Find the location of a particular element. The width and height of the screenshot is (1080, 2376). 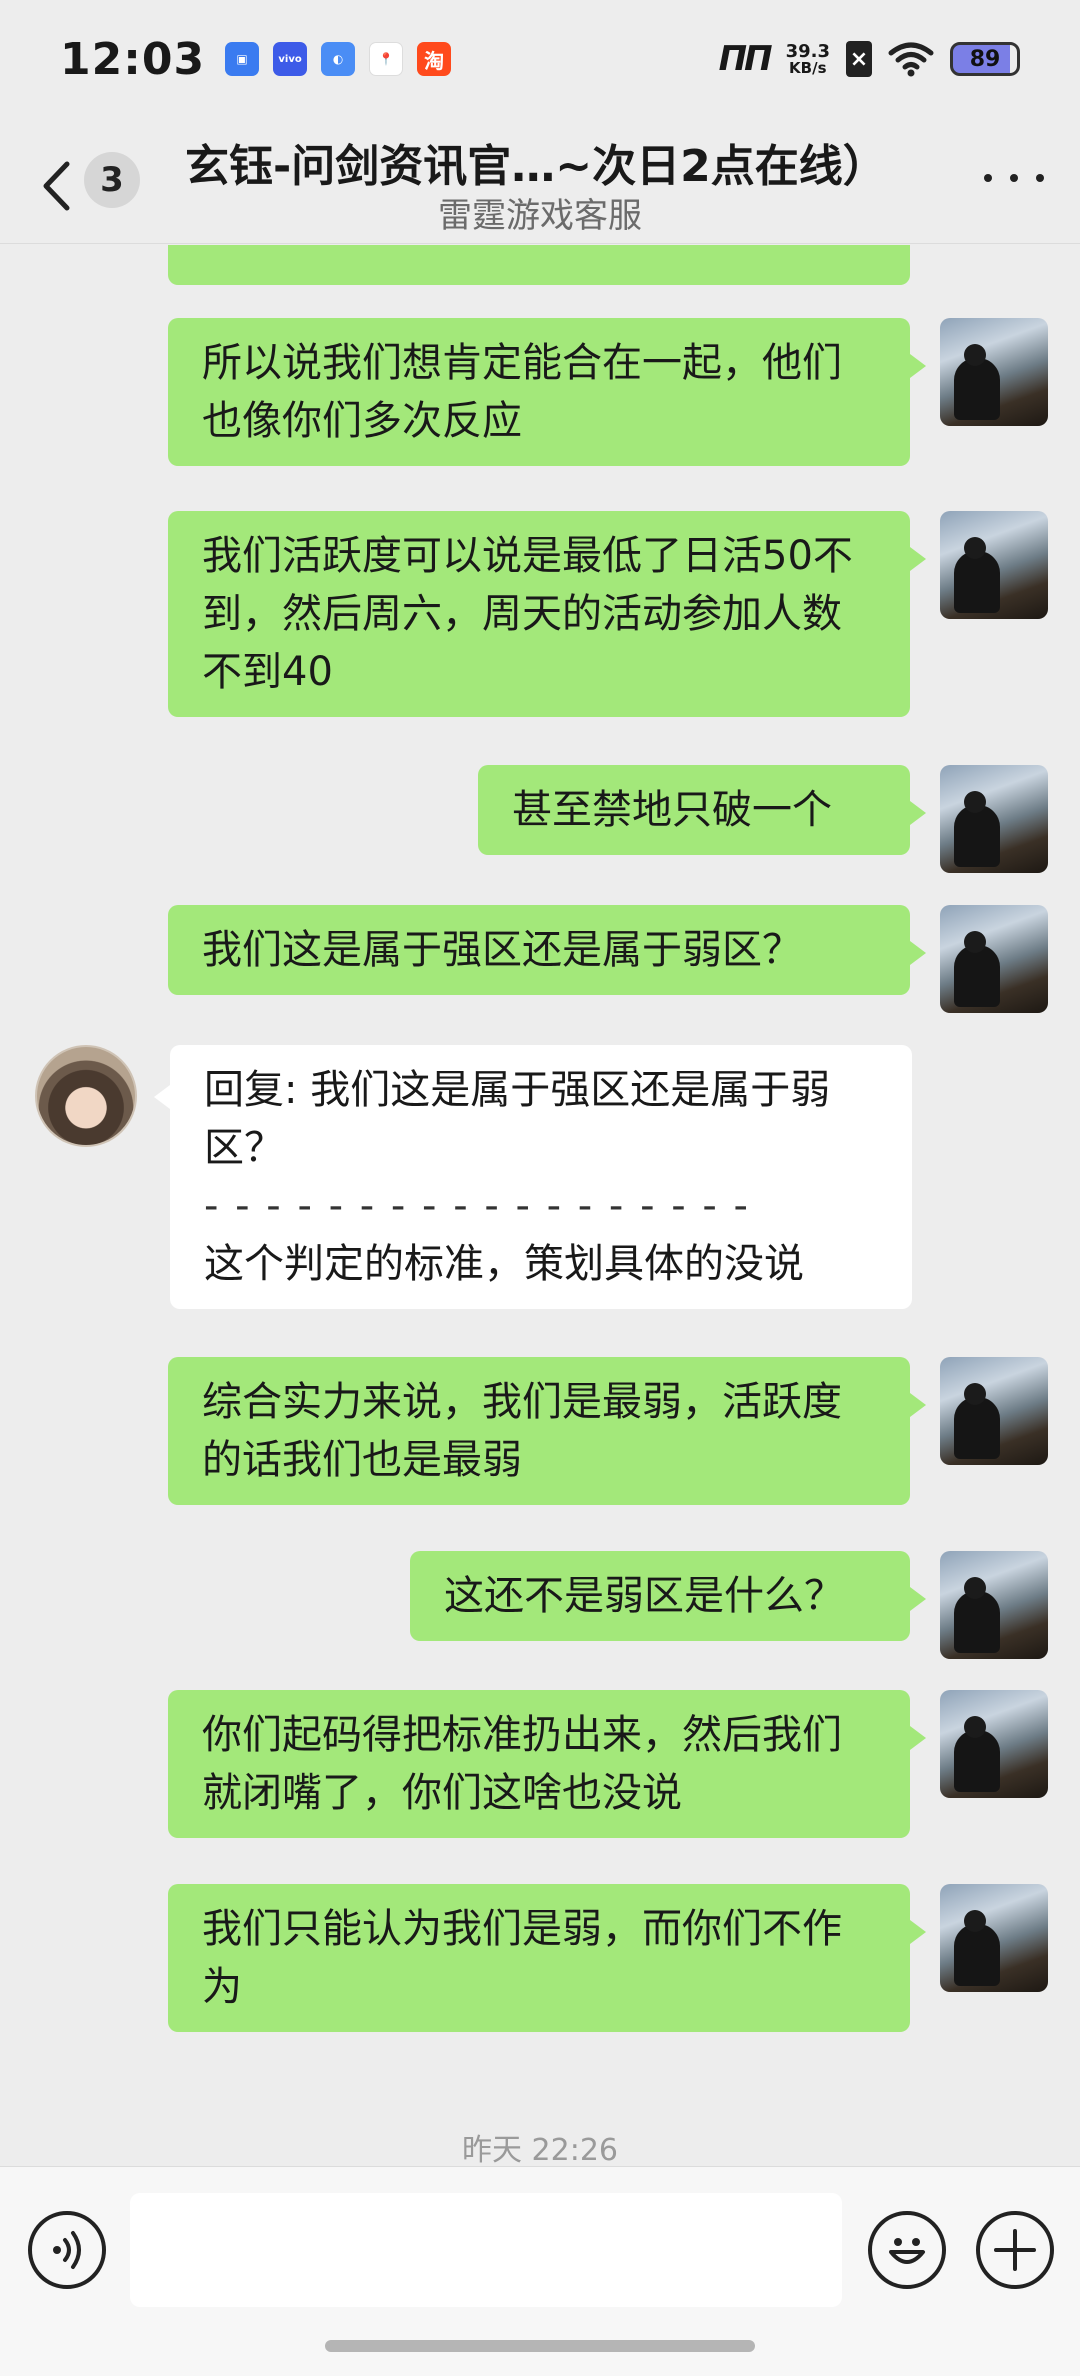

vivo-app-icon: vivo is located at coordinates (290, 59).